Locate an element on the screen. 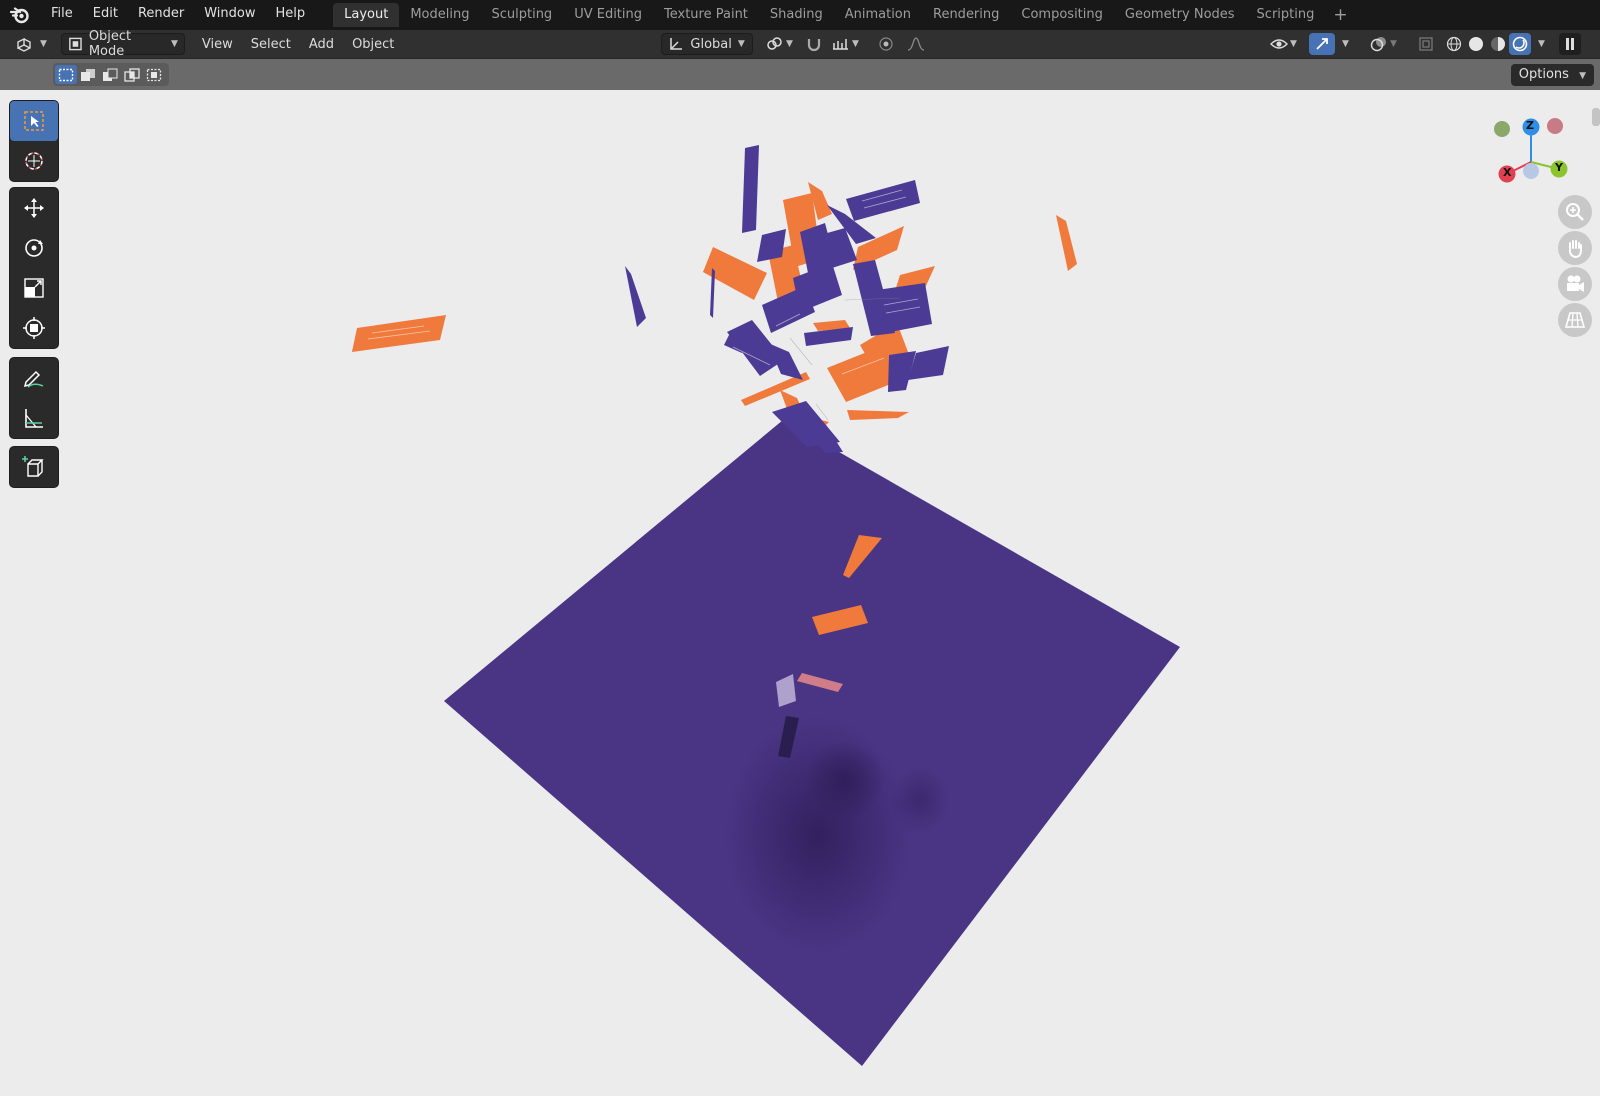 Image resolution: width=1600 pixels, height=1096 pixels. menu-render: Render is located at coordinates (161, 15).